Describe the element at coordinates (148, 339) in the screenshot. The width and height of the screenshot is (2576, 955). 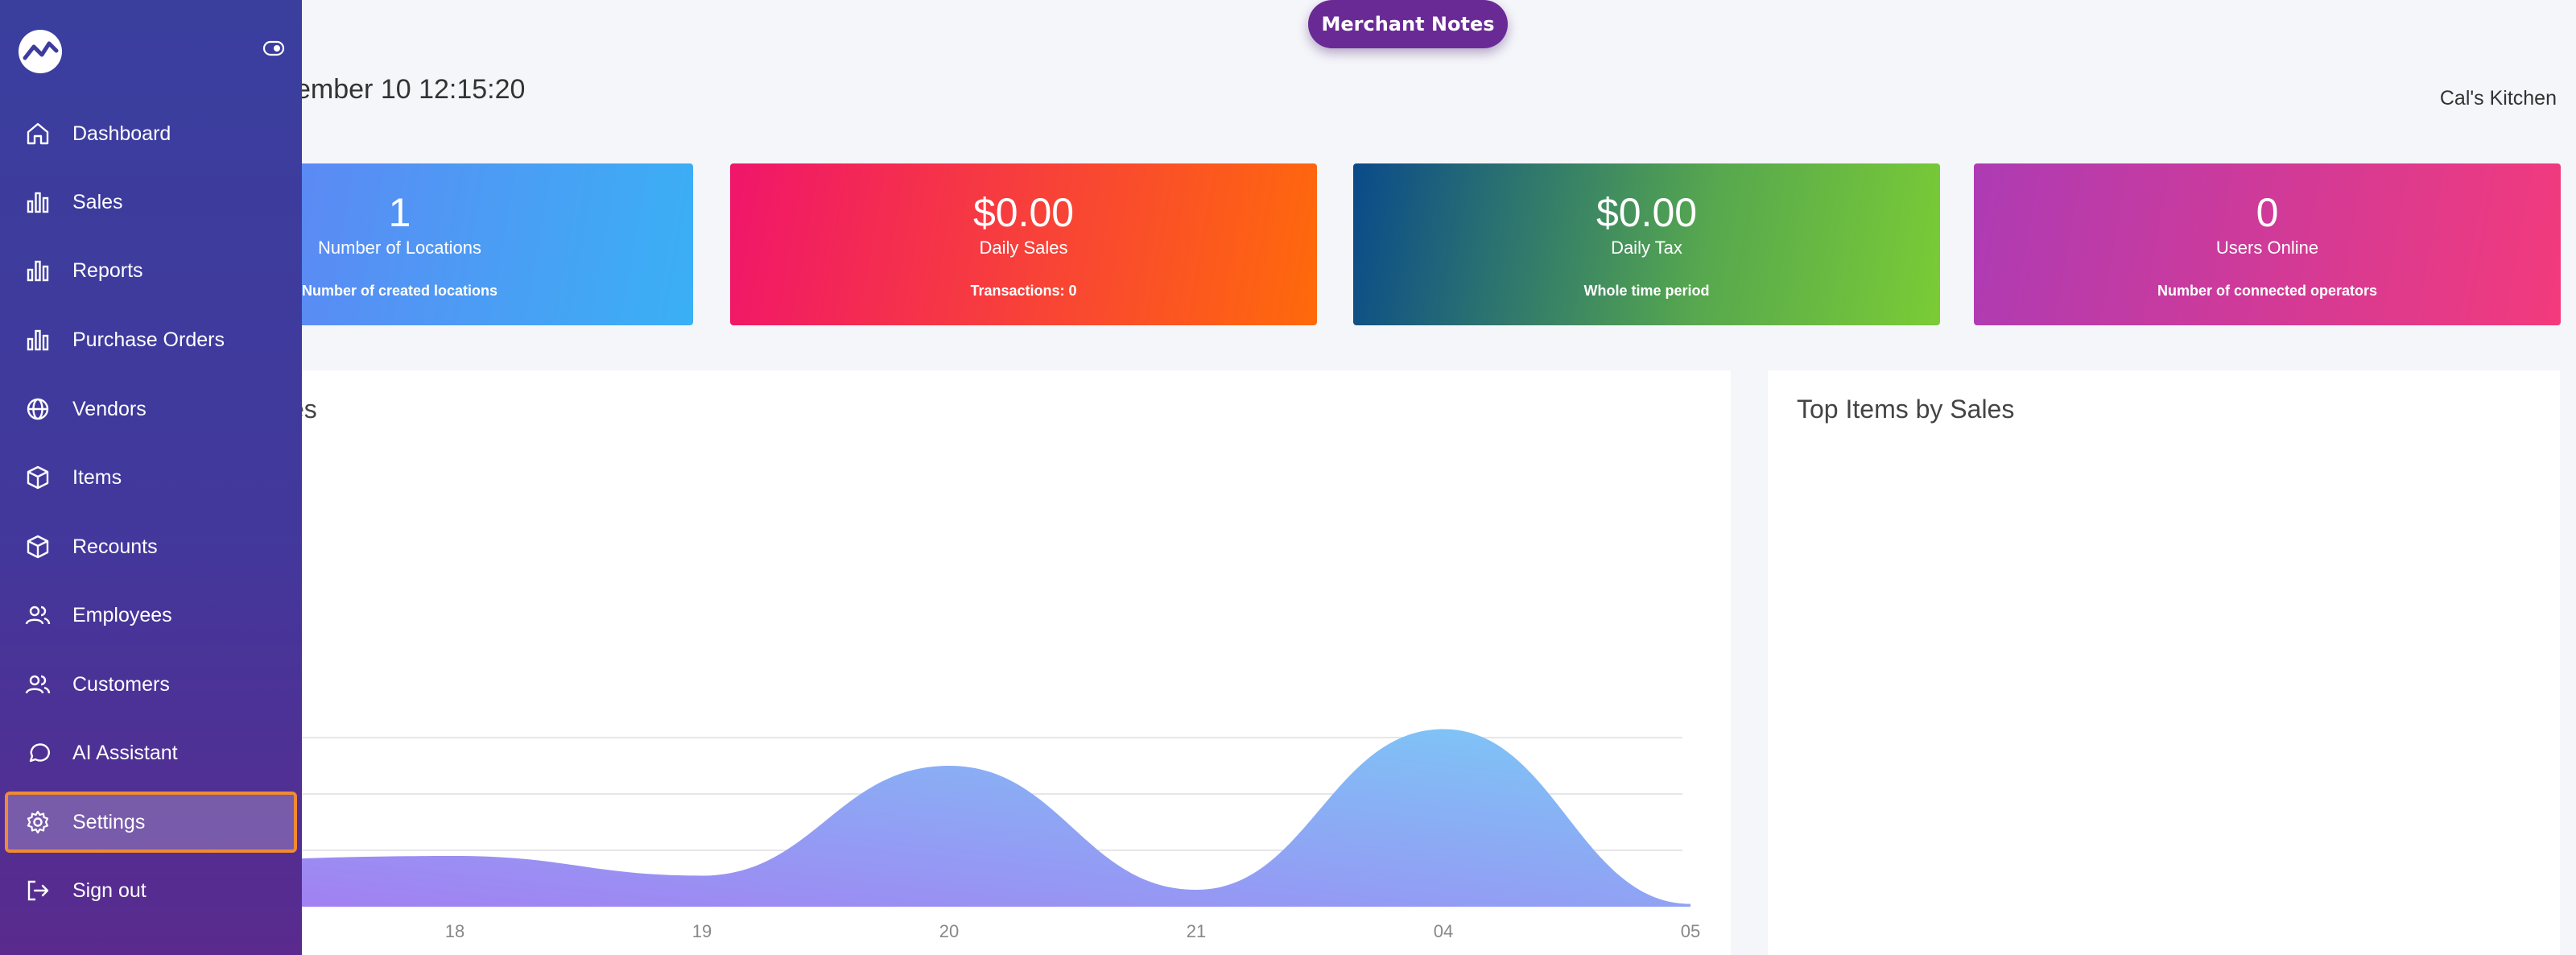
I see `sidebar-item-label: Purchase Orders` at that location.